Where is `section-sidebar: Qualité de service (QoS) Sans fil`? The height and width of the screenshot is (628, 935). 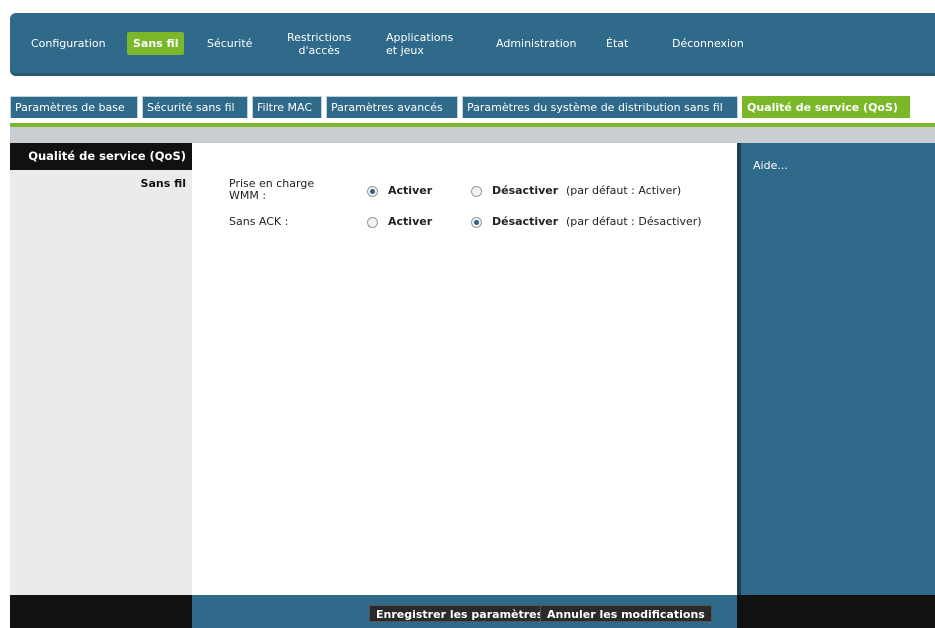
section-sidebar: Qualité de service (QoS) Sans fil is located at coordinates (101, 369).